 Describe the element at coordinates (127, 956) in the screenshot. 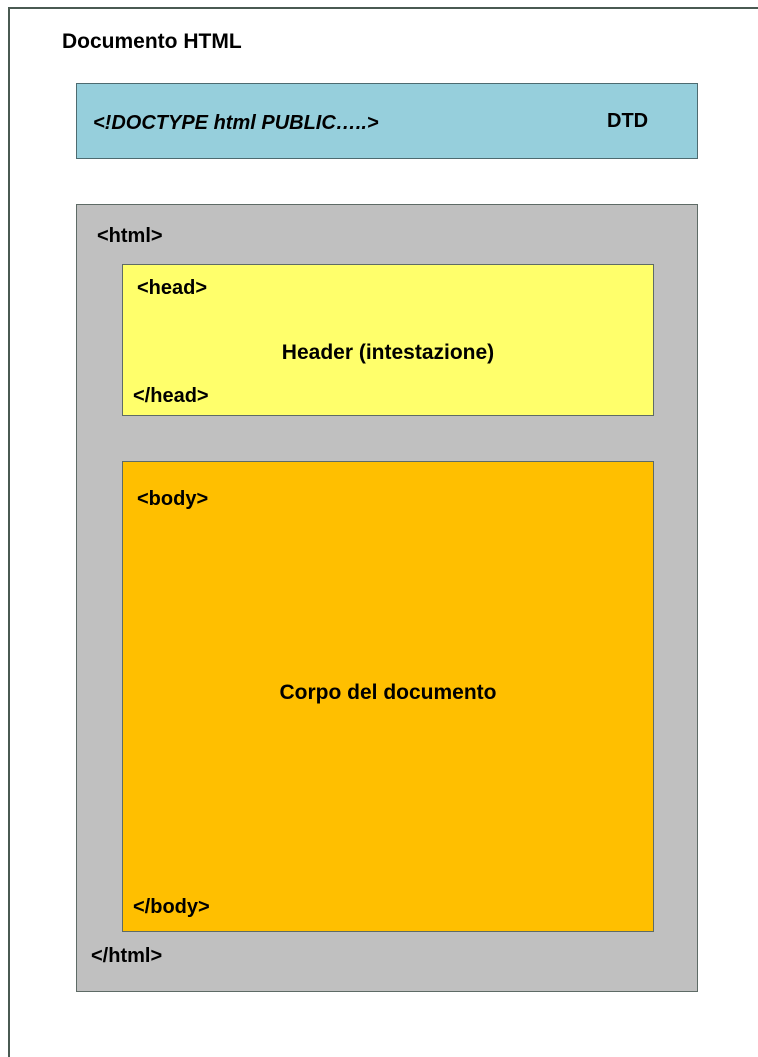

I see `html-close-tag: </html>` at that location.